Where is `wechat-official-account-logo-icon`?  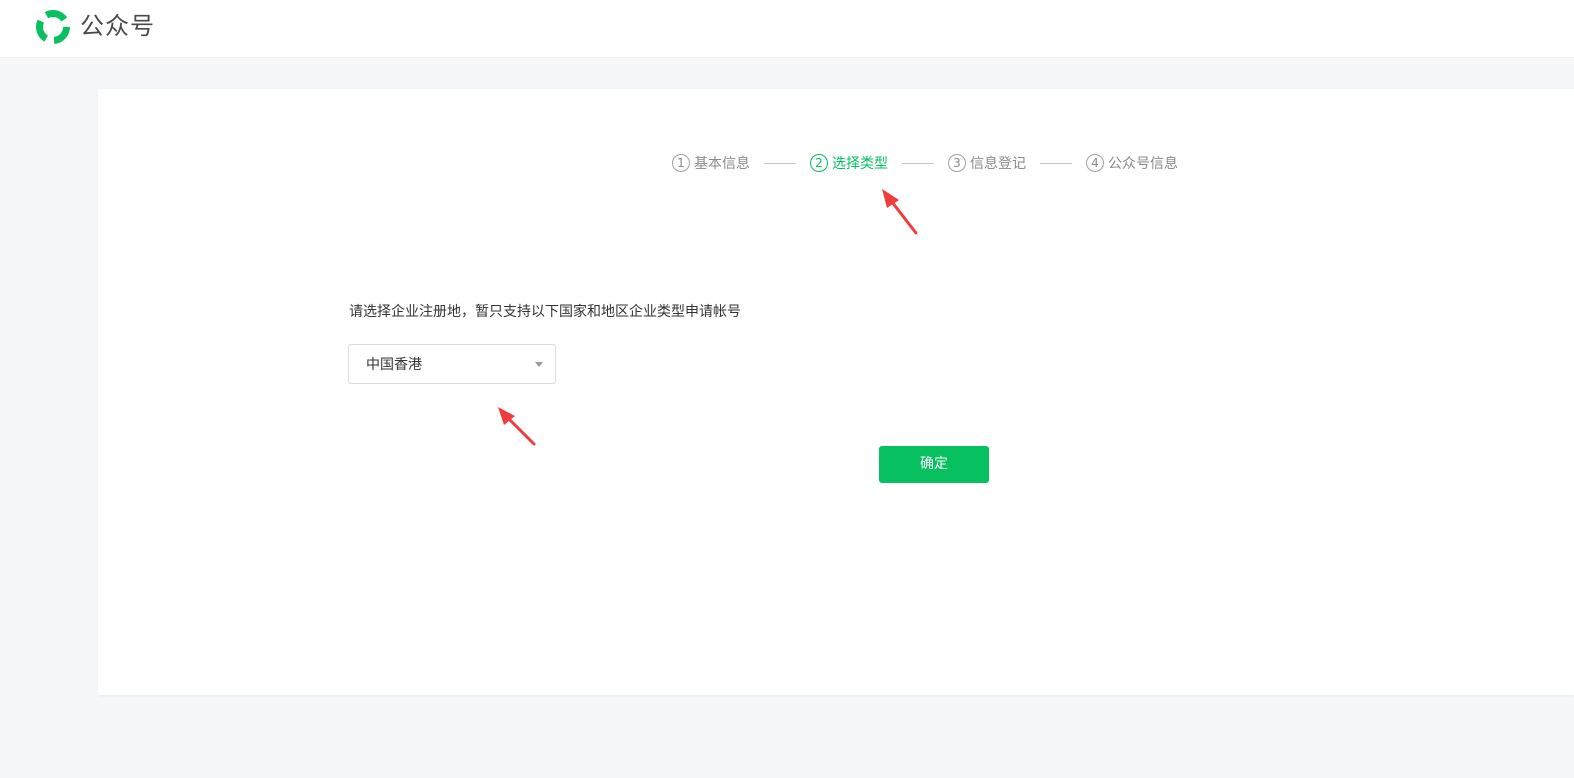 wechat-official-account-logo-icon is located at coordinates (53, 27).